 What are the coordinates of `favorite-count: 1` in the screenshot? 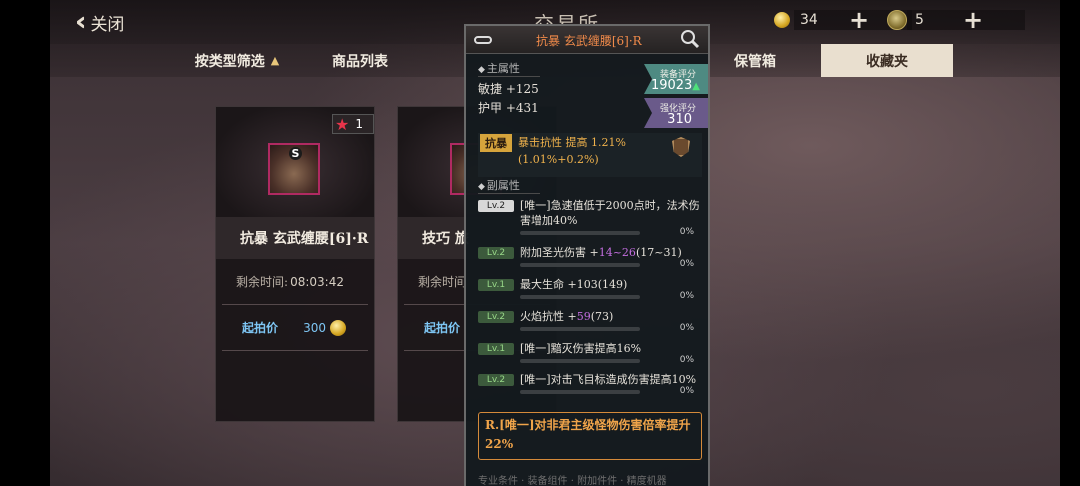 It's located at (359, 124).